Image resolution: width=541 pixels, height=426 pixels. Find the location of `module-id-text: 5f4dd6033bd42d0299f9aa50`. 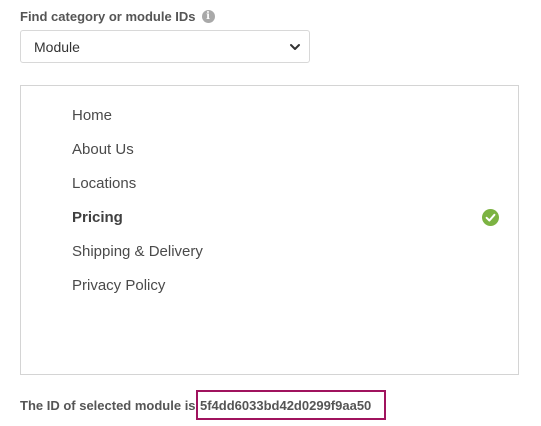

module-id-text: 5f4dd6033bd42d0299f9aa50 is located at coordinates (286, 405).